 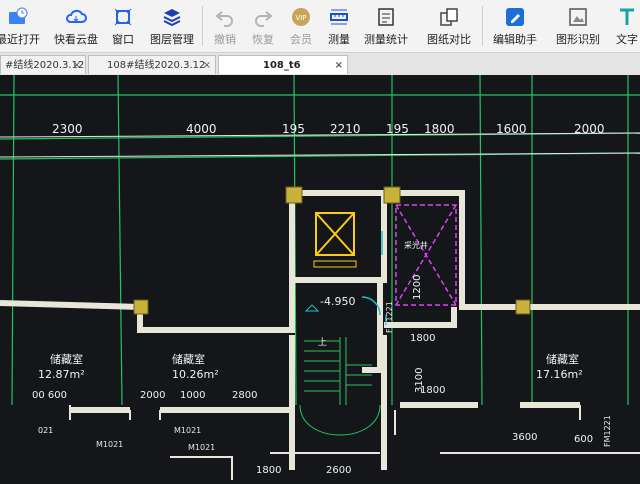 What do you see at coordinates (49, 395) in the screenshot?
I see `dimension-label: 00 600` at bounding box center [49, 395].